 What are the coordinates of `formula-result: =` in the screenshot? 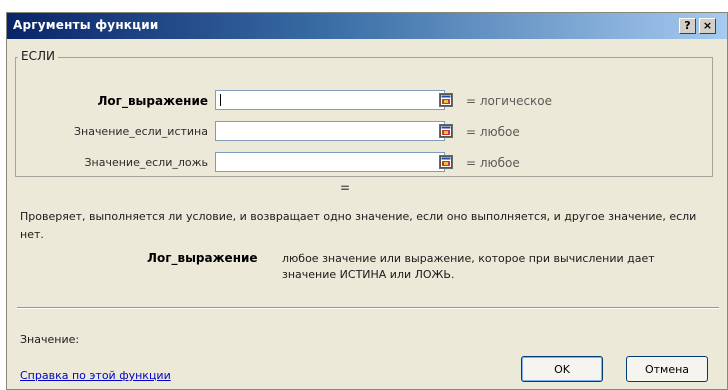 It's located at (345, 188).